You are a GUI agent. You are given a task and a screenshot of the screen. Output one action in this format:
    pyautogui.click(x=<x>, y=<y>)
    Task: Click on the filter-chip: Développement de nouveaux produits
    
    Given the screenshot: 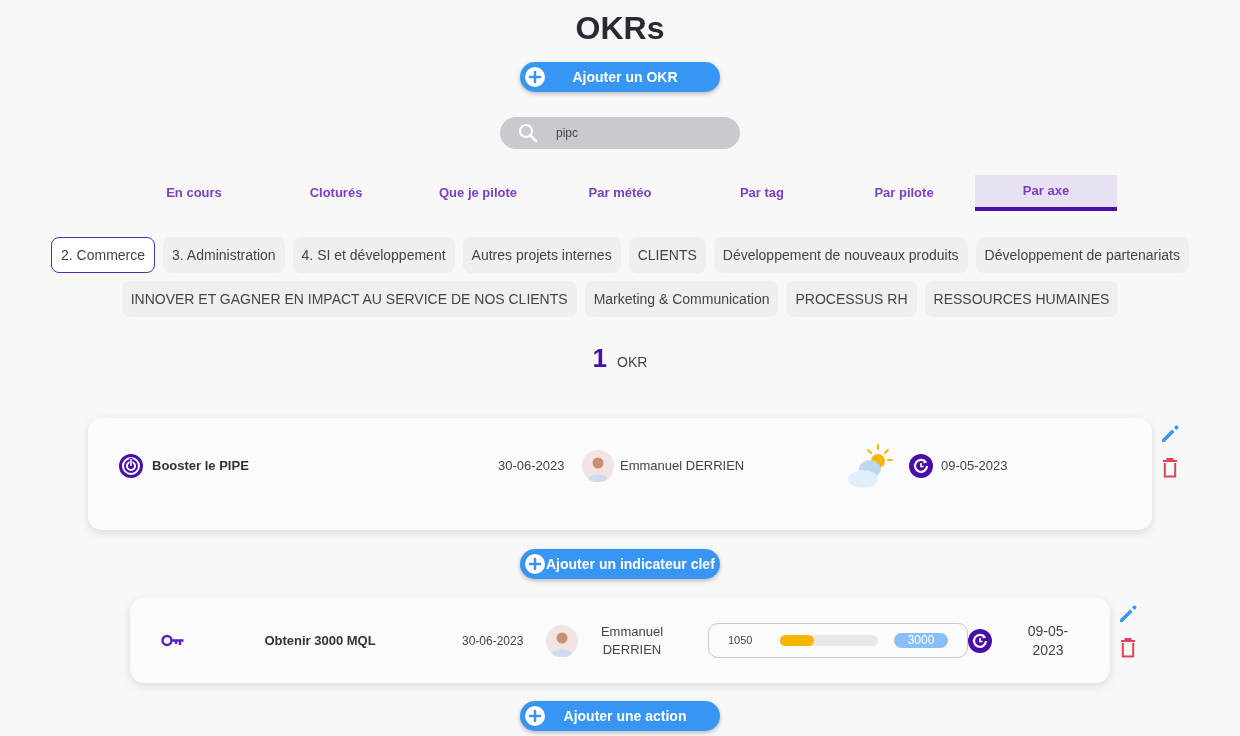 What is the action you would take?
    pyautogui.click(x=840, y=255)
    